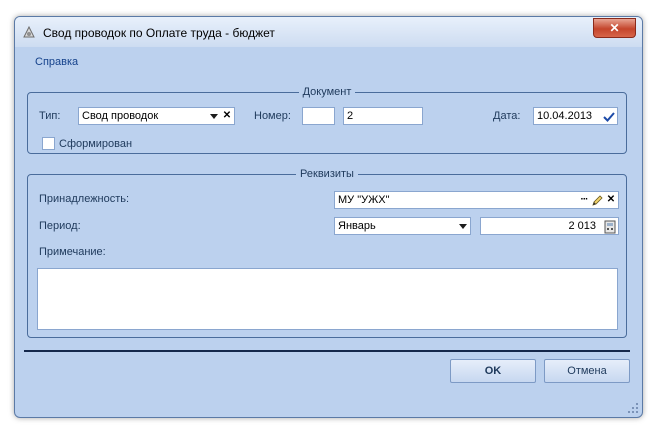 The height and width of the screenshot is (440, 659). What do you see at coordinates (633, 408) in the screenshot?
I see `resize-grip-icon` at bounding box center [633, 408].